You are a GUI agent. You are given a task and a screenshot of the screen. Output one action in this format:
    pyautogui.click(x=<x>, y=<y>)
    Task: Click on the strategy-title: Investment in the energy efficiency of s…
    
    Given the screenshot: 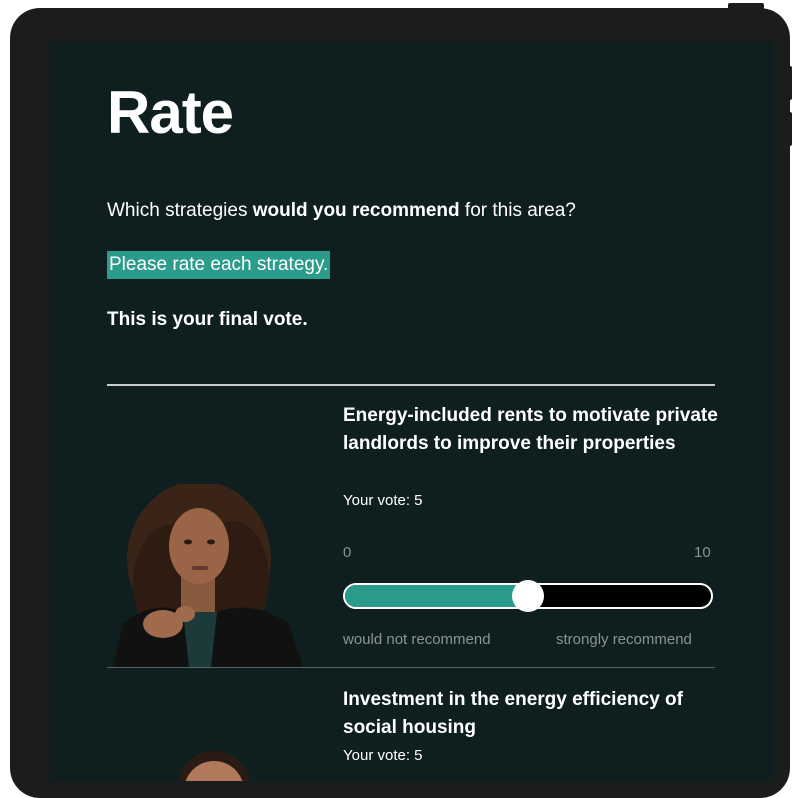 What is the action you would take?
    pyautogui.click(x=513, y=713)
    